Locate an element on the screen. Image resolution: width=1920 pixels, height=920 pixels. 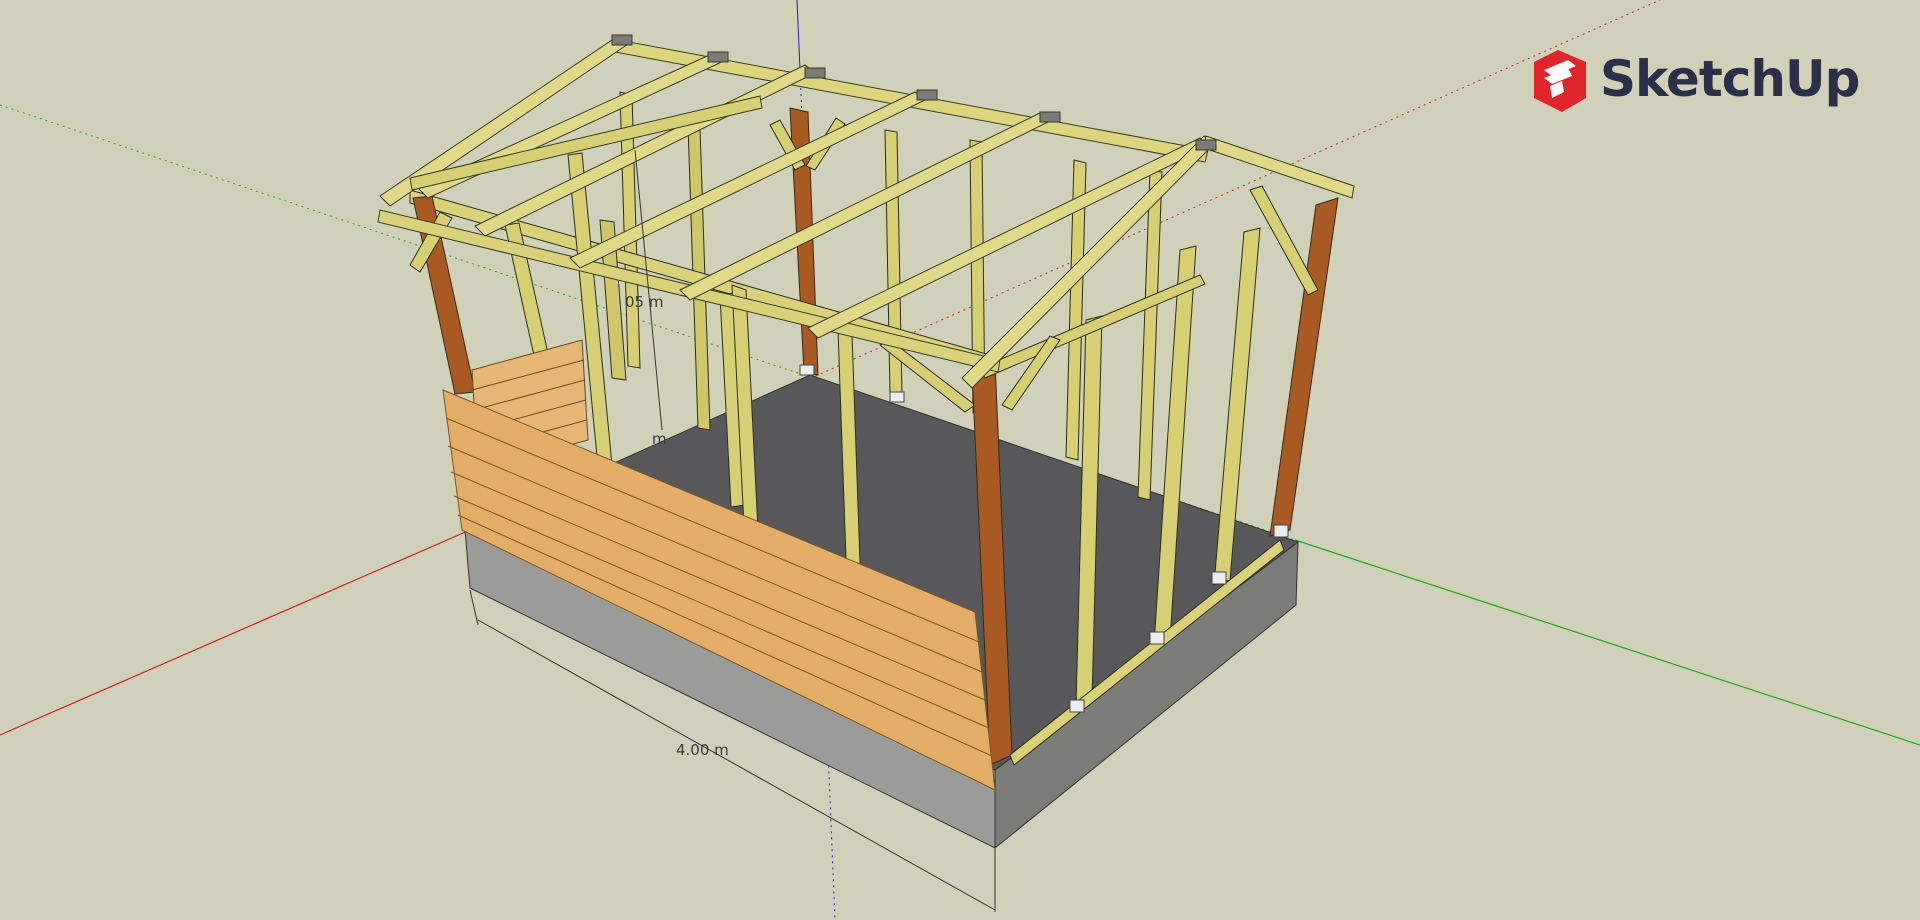
red-axis-solid is located at coordinates (235, 632).